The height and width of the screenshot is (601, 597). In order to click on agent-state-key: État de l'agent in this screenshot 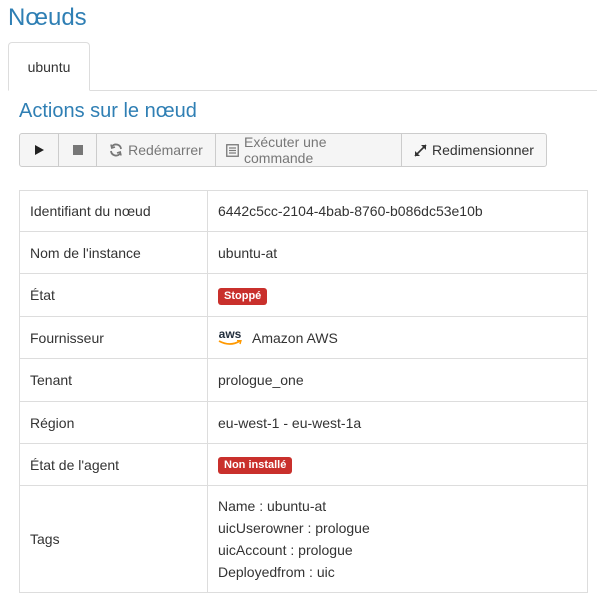, I will do `click(113, 464)`.